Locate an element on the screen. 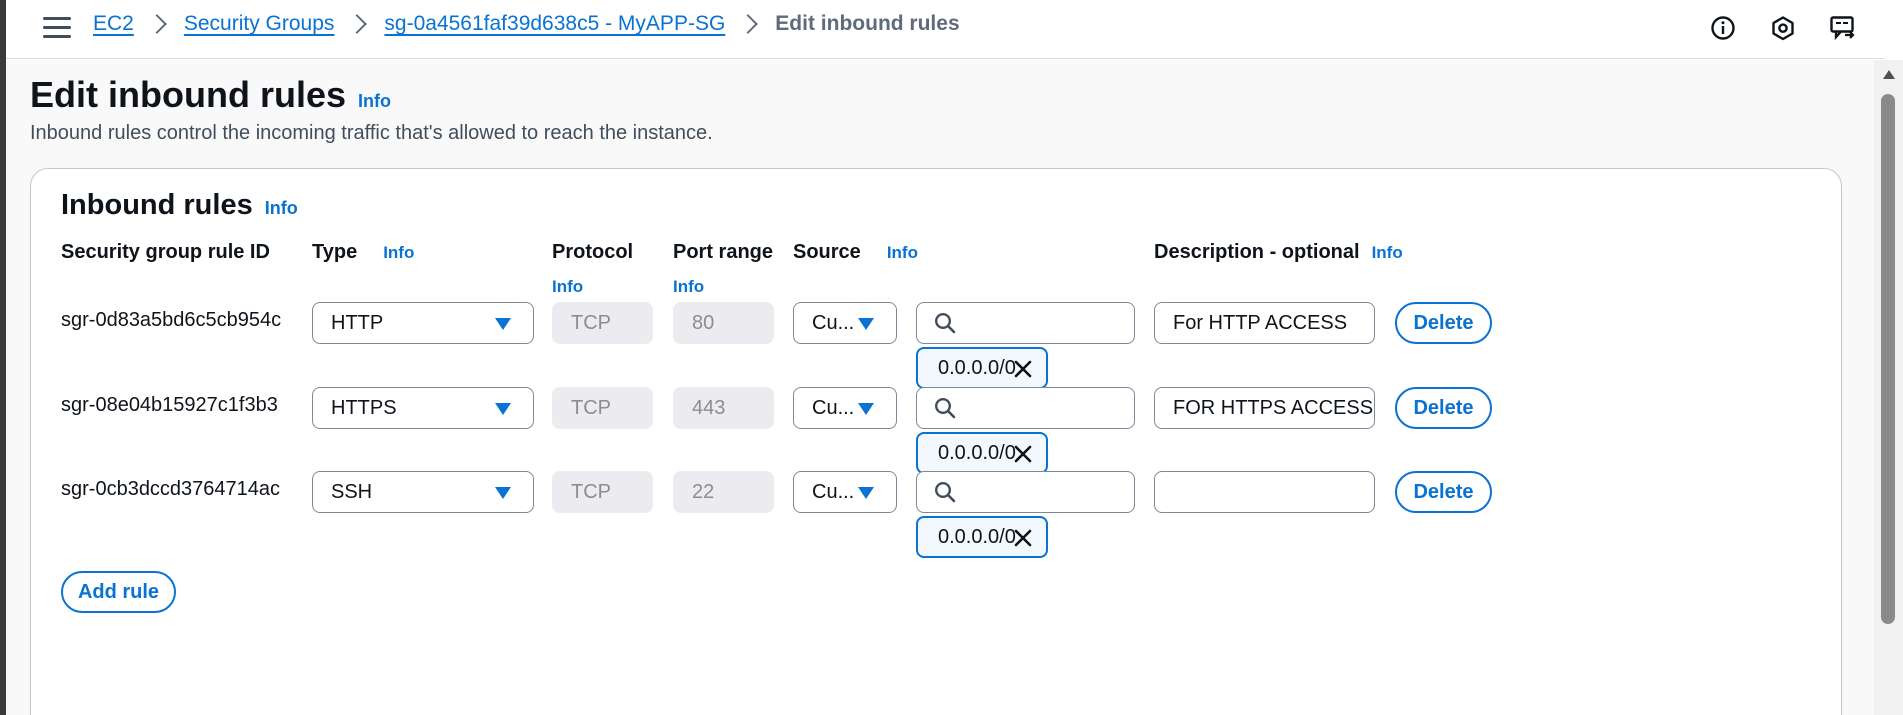 The height and width of the screenshot is (715, 1903). port-range-field: 443 is located at coordinates (723, 408).